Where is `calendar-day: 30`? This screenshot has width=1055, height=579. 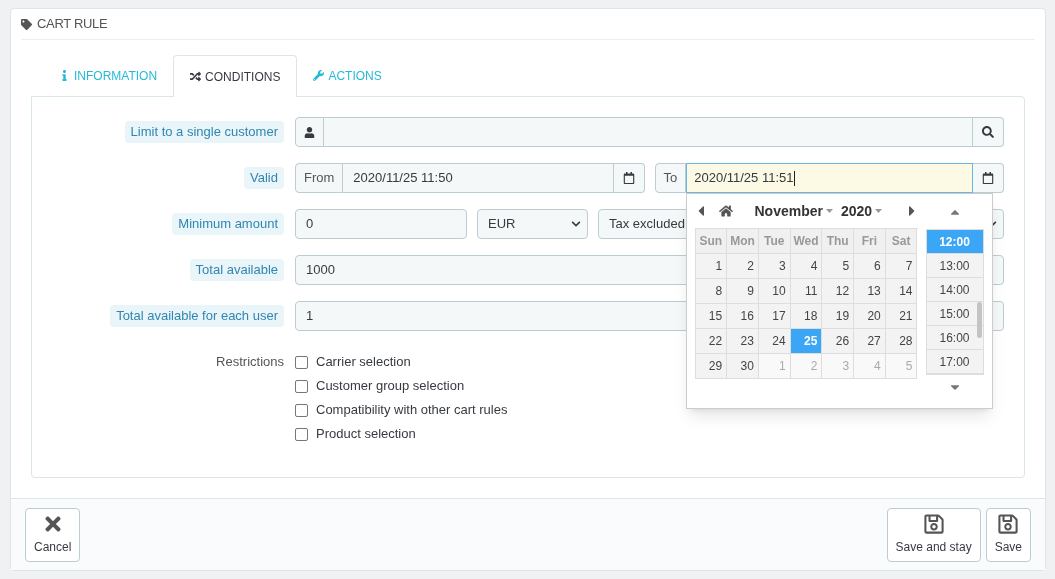
calendar-day: 30 is located at coordinates (743, 367).